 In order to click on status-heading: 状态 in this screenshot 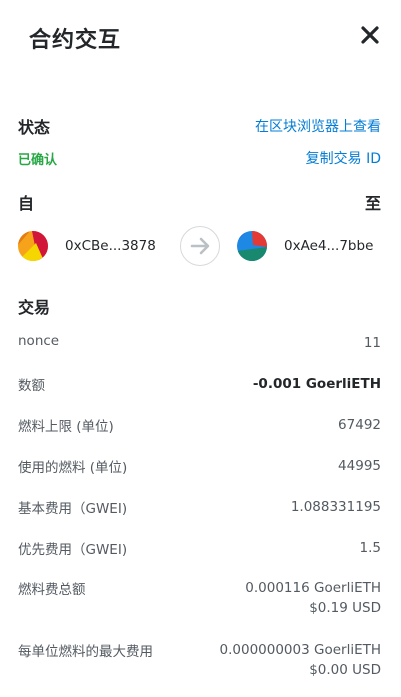, I will do `click(34, 127)`.